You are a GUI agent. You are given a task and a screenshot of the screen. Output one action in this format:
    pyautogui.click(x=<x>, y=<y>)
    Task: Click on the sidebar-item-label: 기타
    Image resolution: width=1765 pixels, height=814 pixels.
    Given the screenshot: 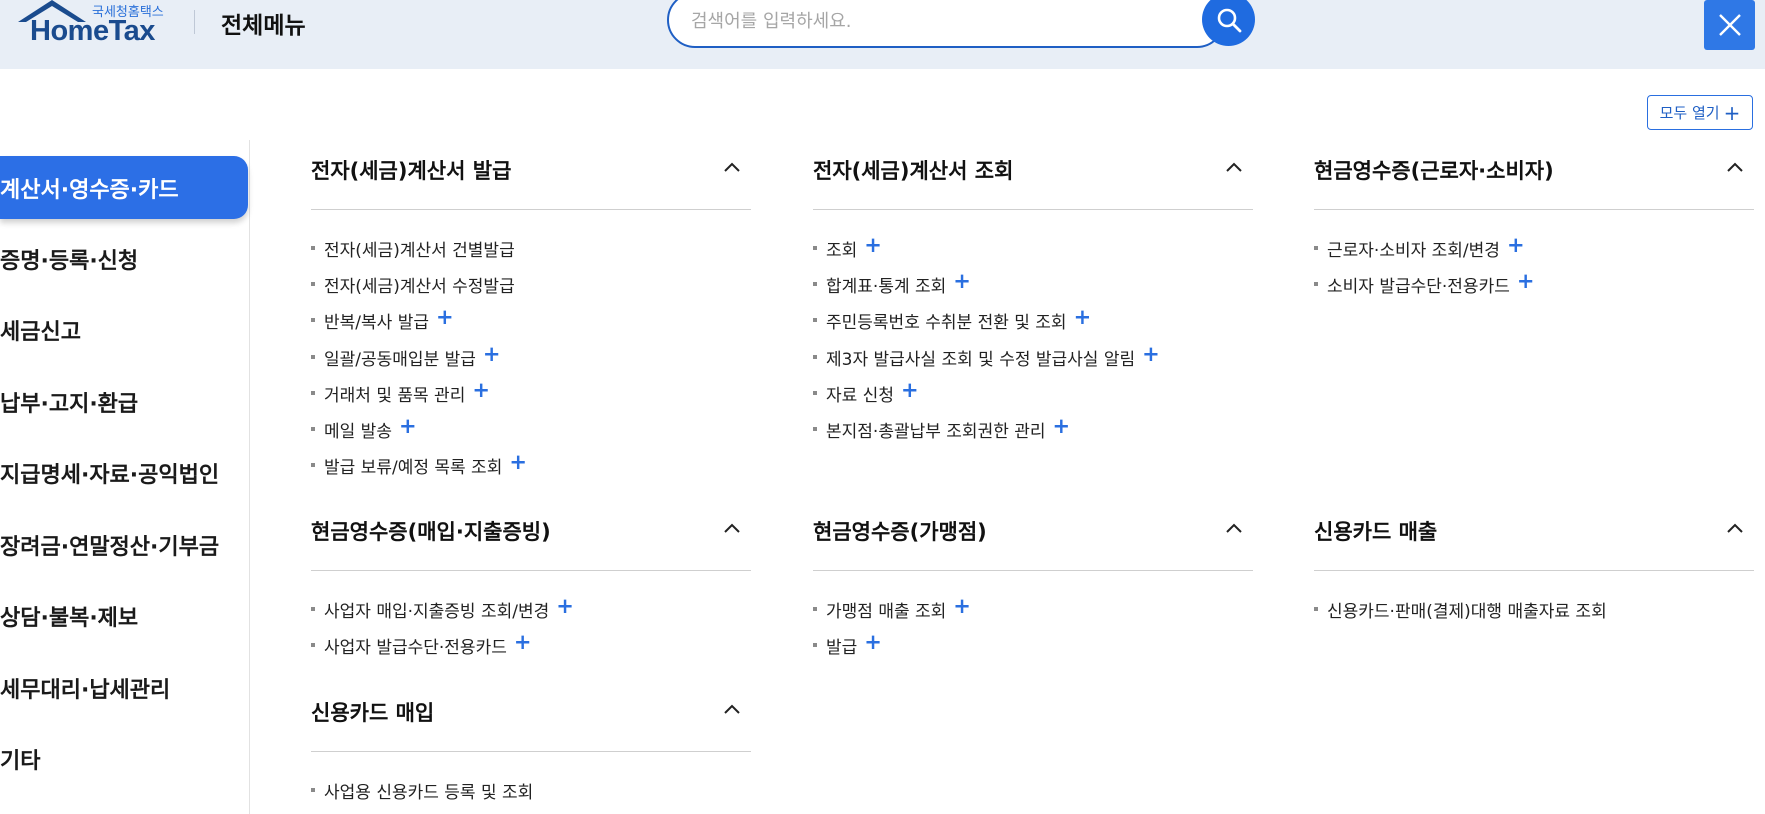 What is the action you would take?
    pyautogui.click(x=20, y=761)
    